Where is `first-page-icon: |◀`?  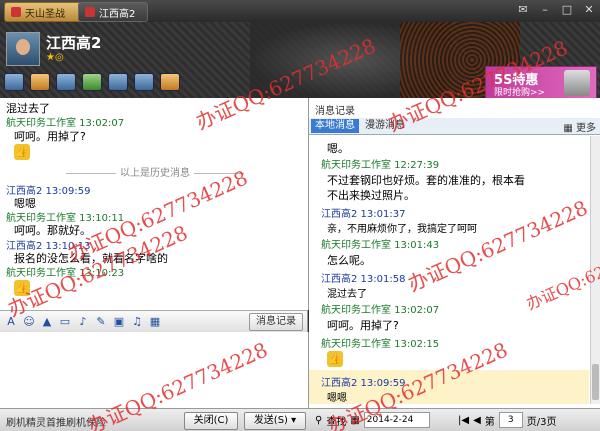 first-page-icon: |◀ is located at coordinates (463, 420).